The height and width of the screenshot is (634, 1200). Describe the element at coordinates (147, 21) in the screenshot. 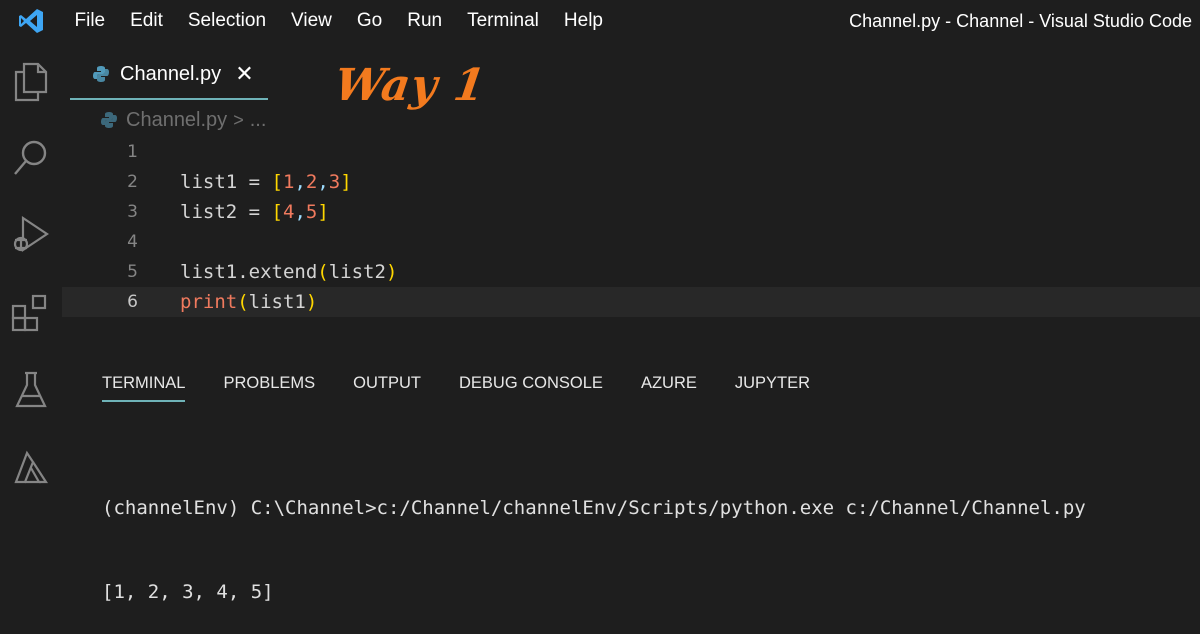

I see `menu-edit: Edit` at that location.